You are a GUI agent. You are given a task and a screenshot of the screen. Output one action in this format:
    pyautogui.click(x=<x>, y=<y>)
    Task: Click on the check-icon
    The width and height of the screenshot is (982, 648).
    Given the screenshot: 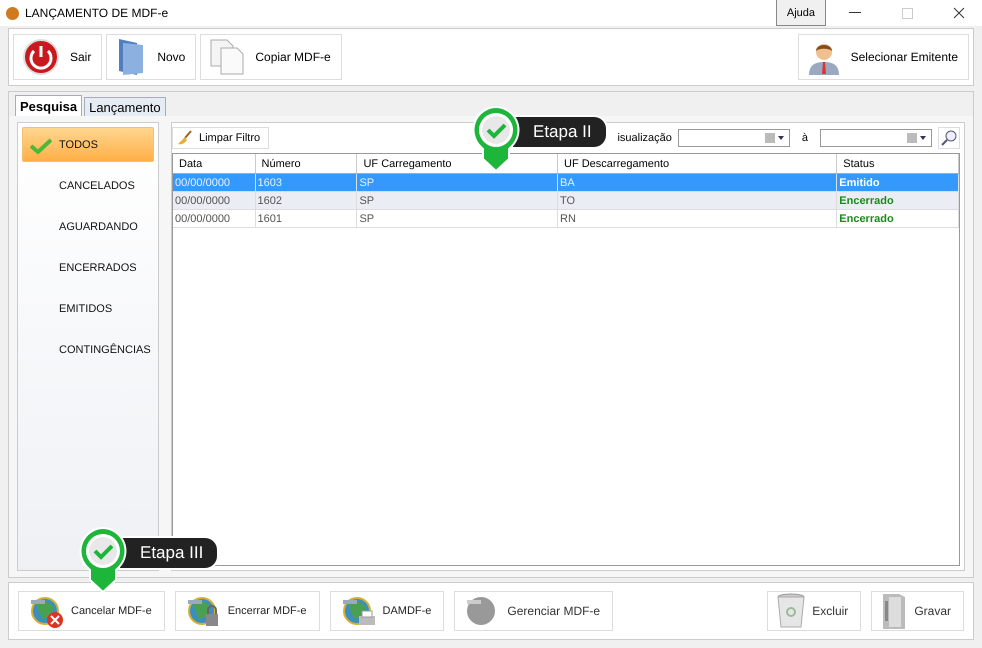 What is the action you would take?
    pyautogui.click(x=41, y=146)
    